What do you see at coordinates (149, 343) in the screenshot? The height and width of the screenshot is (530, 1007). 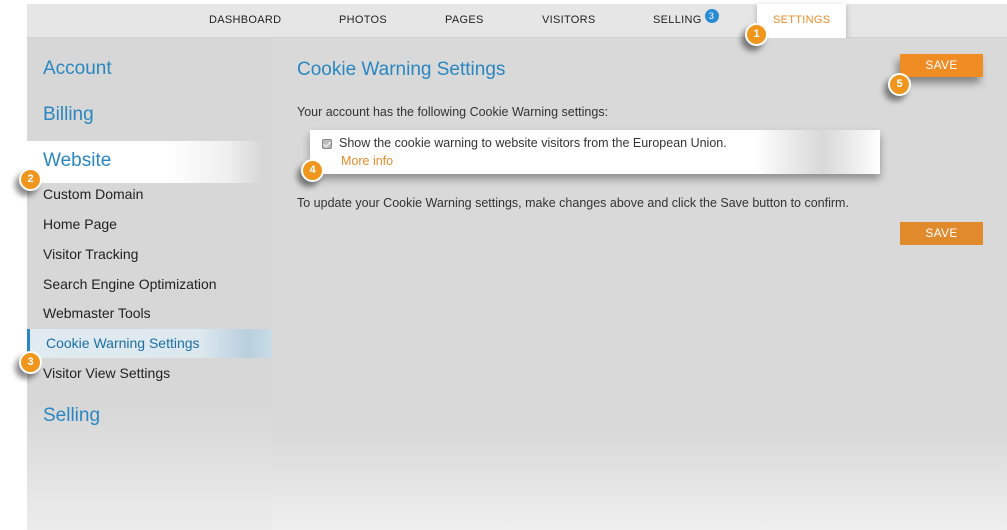 I see `sidebar-item-cookie-warning-settings: Cookie Warning Settings` at bounding box center [149, 343].